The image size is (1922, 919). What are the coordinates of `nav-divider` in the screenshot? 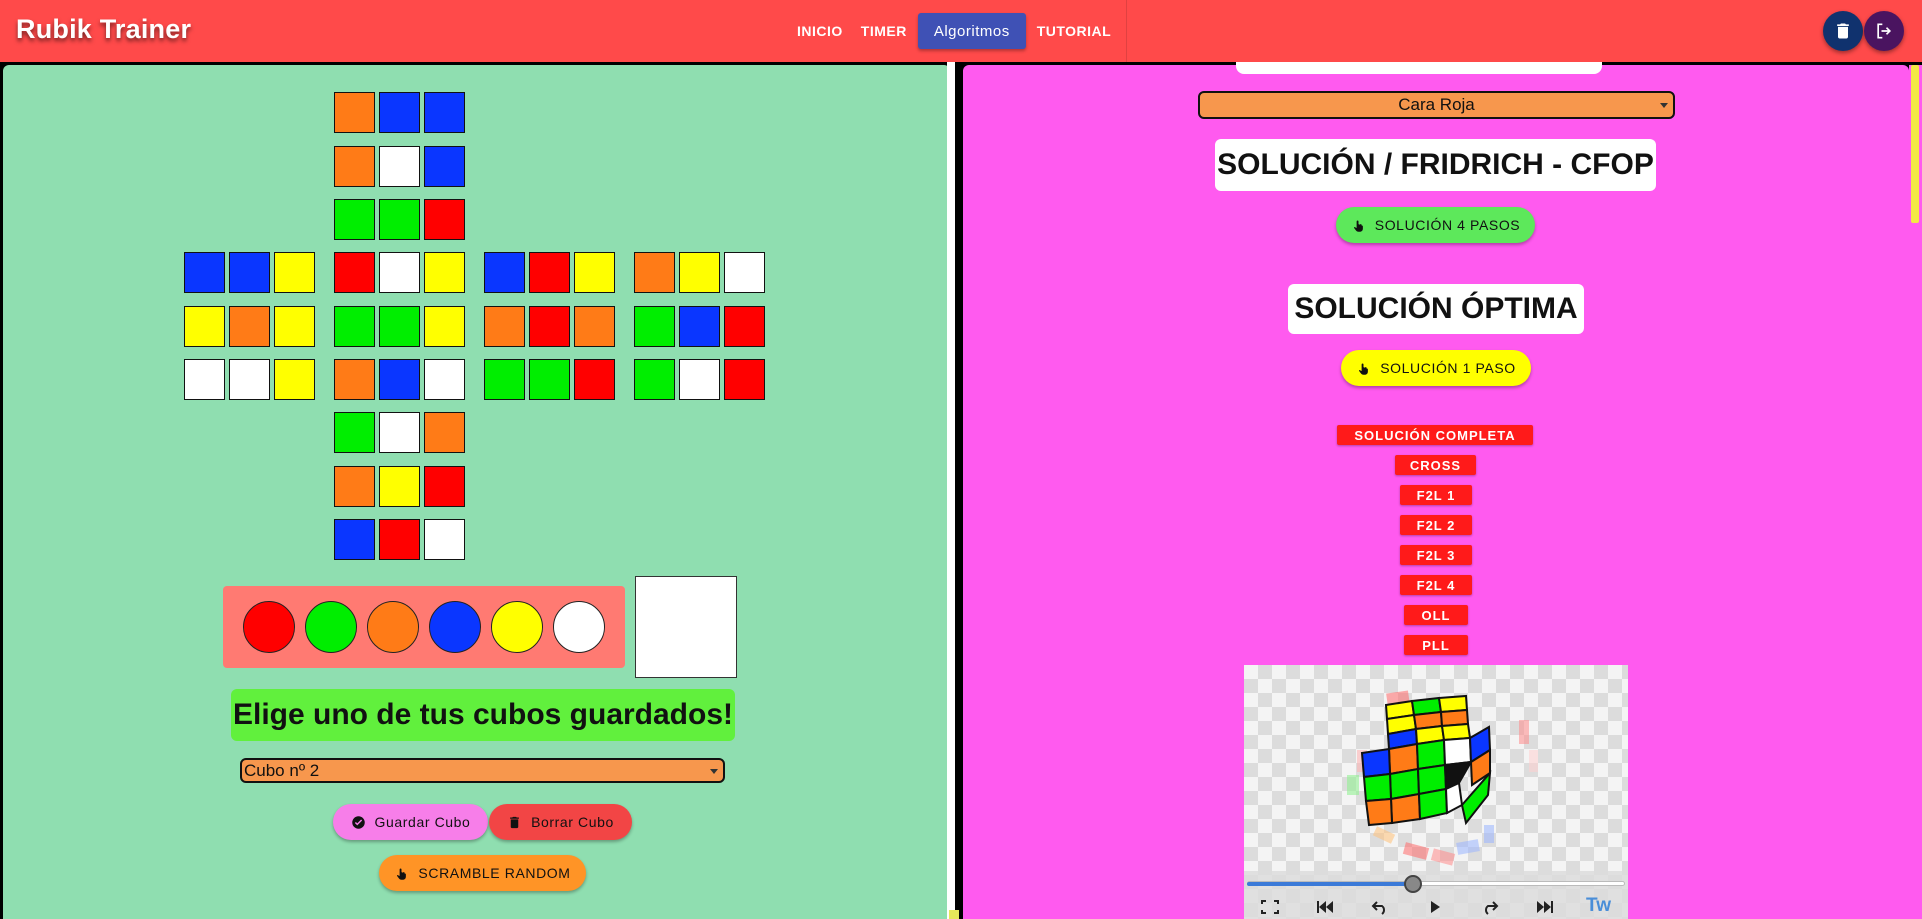 It's located at (1126, 31).